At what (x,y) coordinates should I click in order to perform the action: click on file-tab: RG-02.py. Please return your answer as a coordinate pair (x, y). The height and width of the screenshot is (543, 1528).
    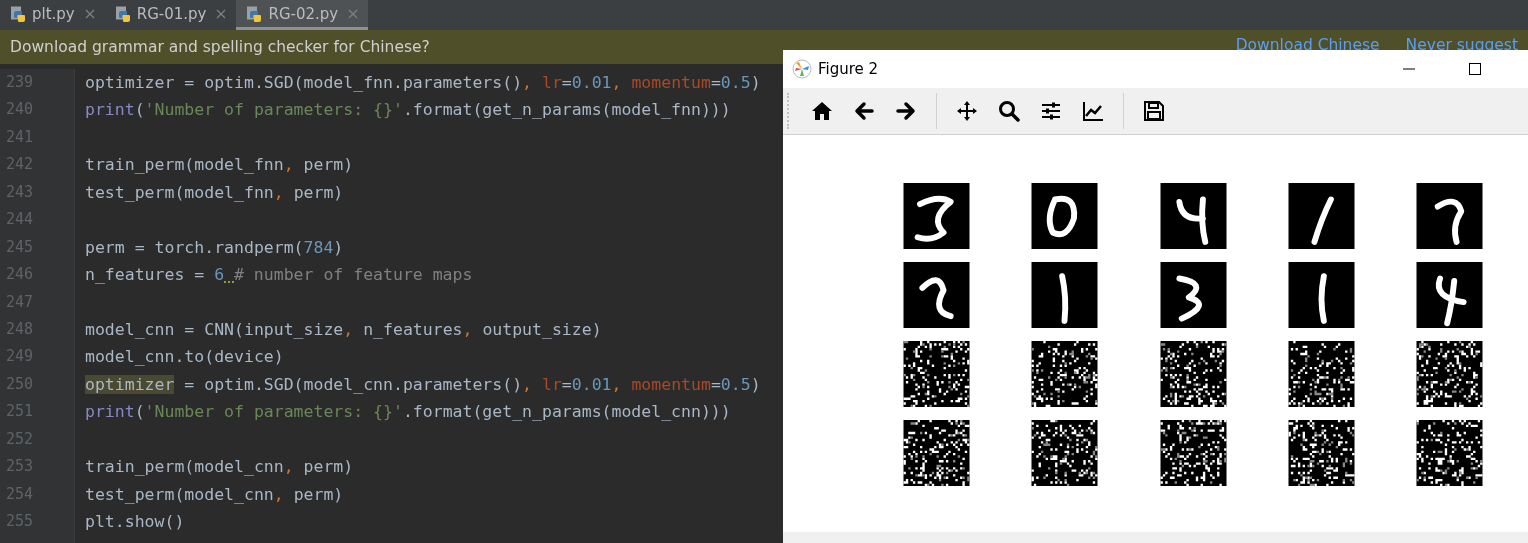
    Looking at the image, I should click on (302, 15).